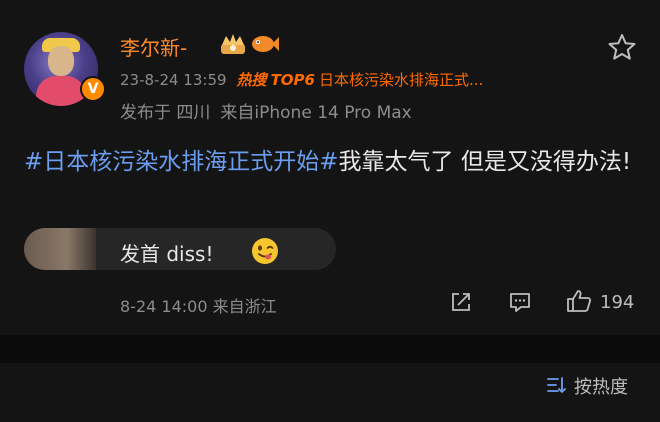  I want to click on post-content: #日本核污染水排海正式开始#我靠太气了 但是又没得办法!, so click(330, 162).